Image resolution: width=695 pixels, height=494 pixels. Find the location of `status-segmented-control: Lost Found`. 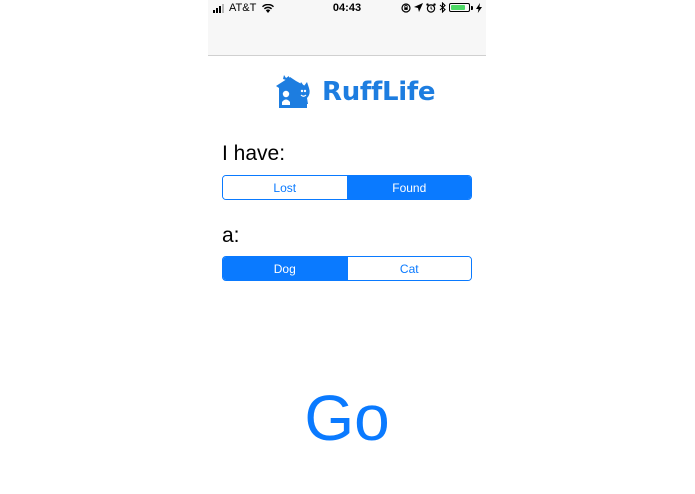

status-segmented-control: Lost Found is located at coordinates (347, 187).